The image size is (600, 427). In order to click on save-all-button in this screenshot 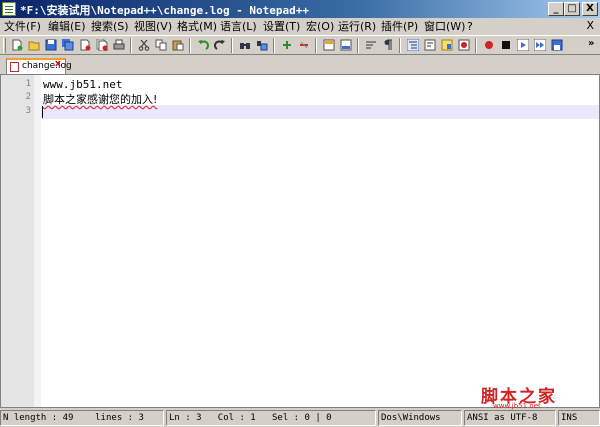, I will do `click(68, 45)`.